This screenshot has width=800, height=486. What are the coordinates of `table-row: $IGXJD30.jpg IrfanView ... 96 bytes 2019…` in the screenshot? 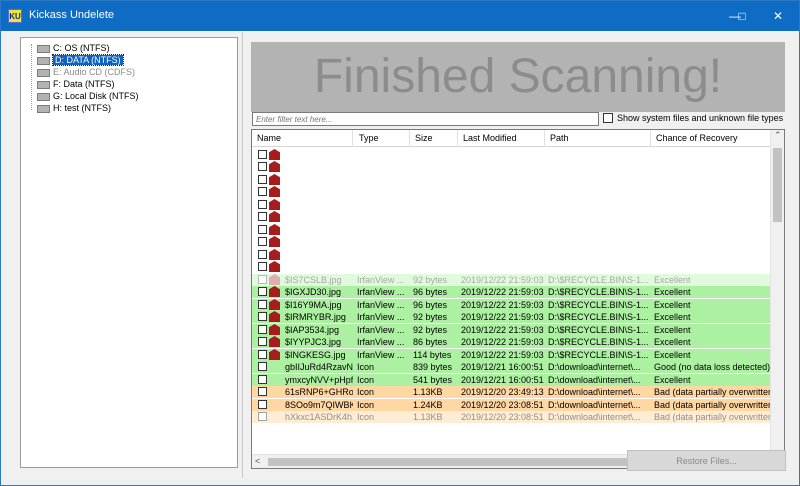 It's located at (512, 292).